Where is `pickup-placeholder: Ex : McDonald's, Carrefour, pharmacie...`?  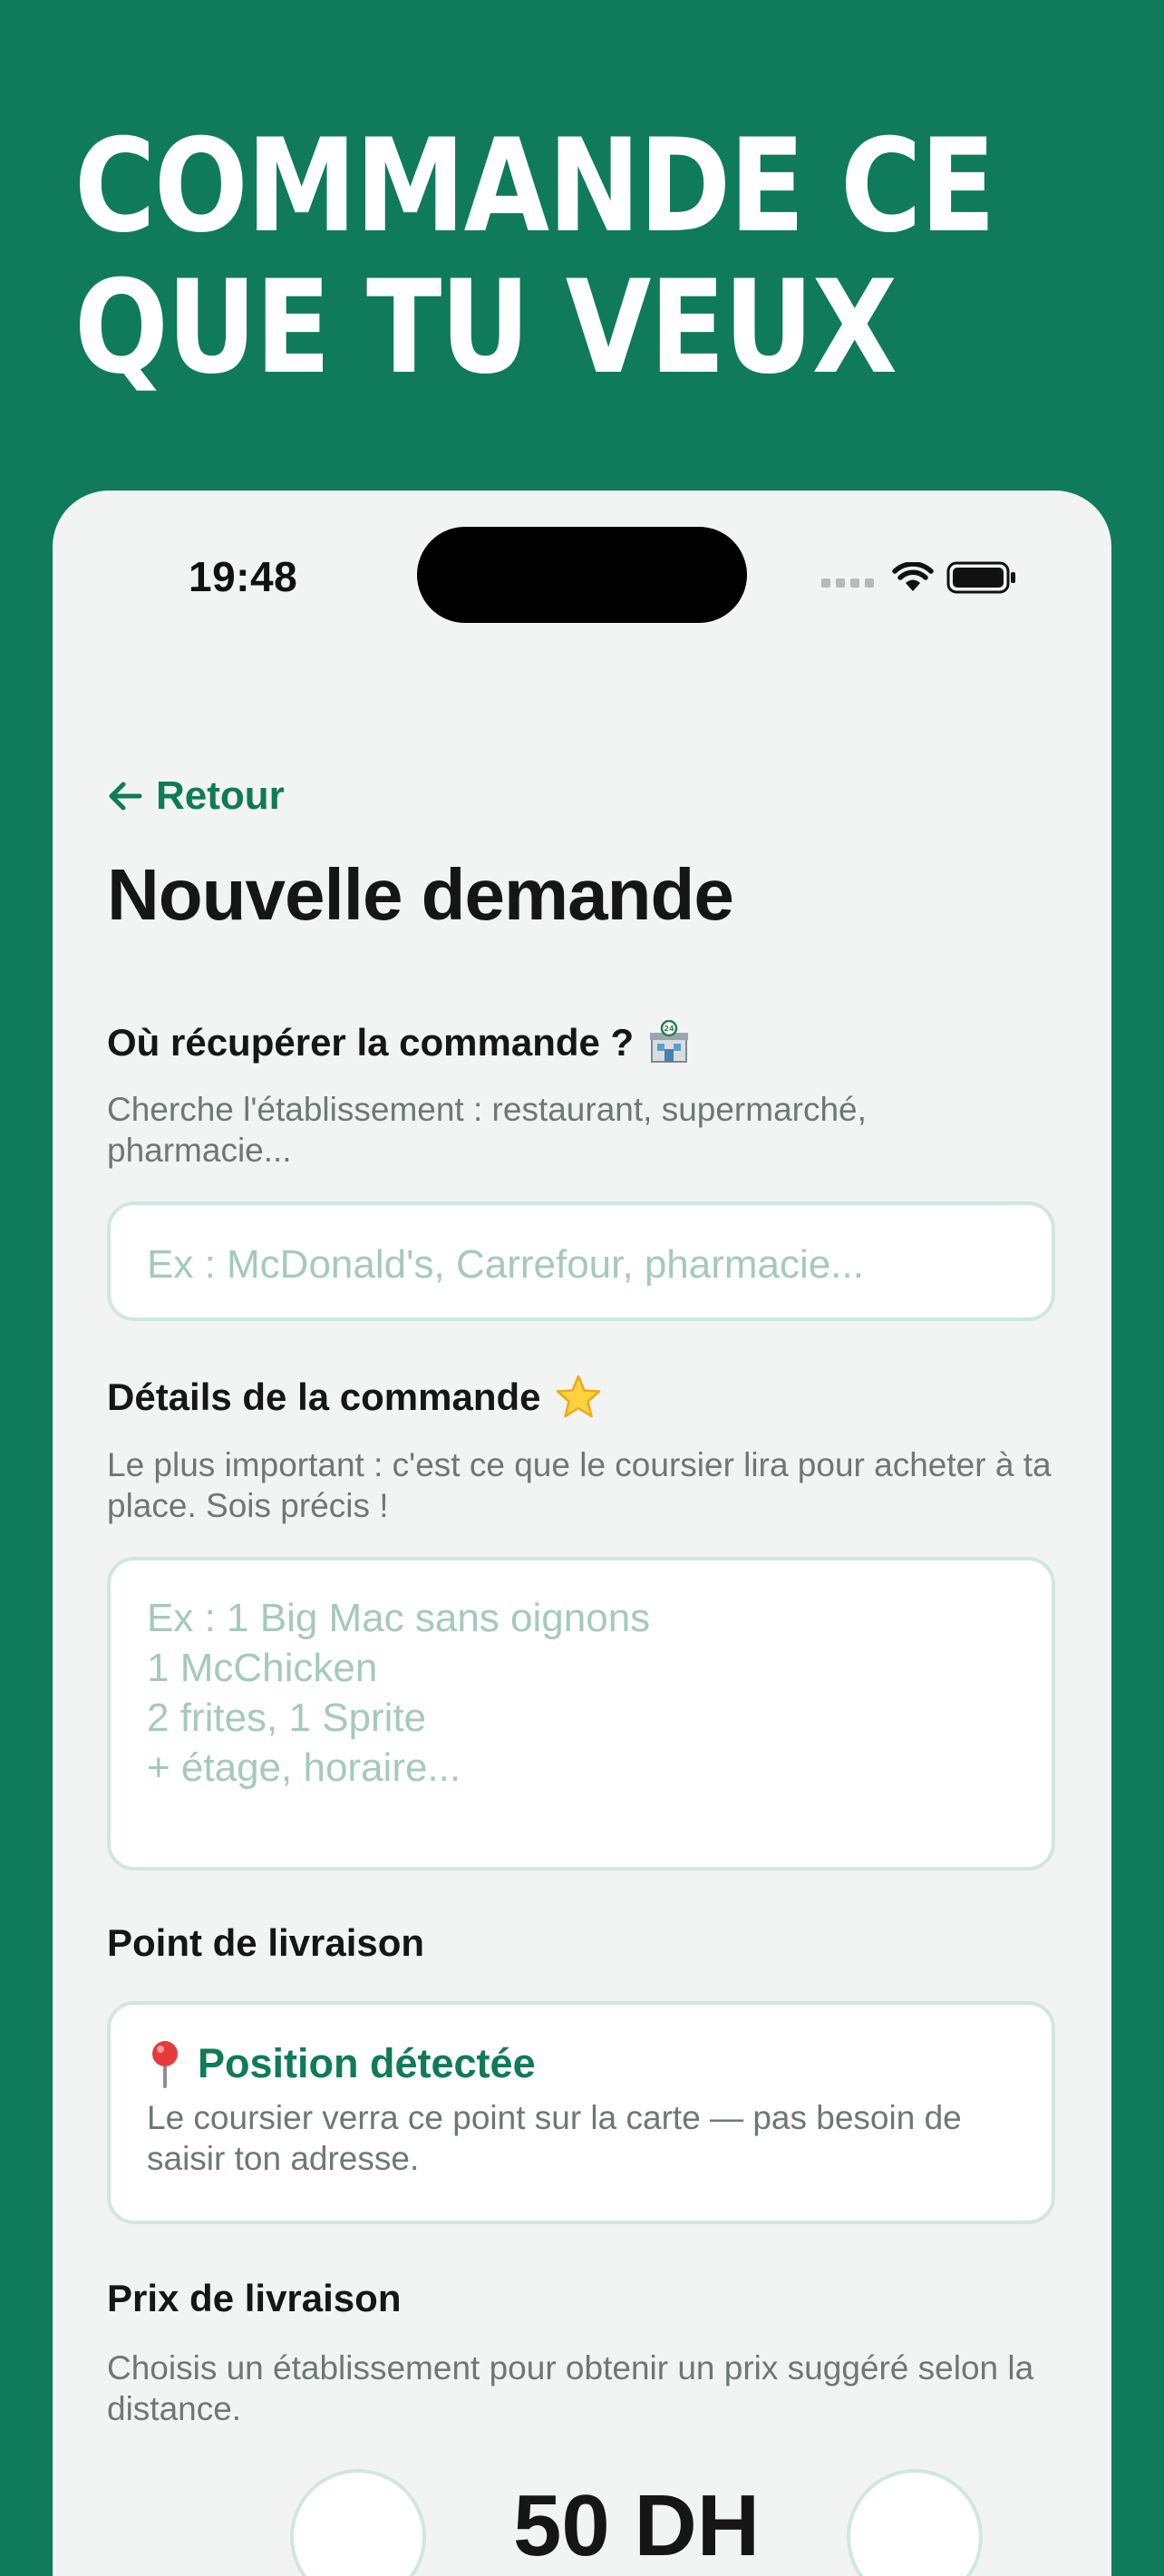
pickup-placeholder: Ex : McDonald's, Carrefour, pharmacie... is located at coordinates (506, 1264).